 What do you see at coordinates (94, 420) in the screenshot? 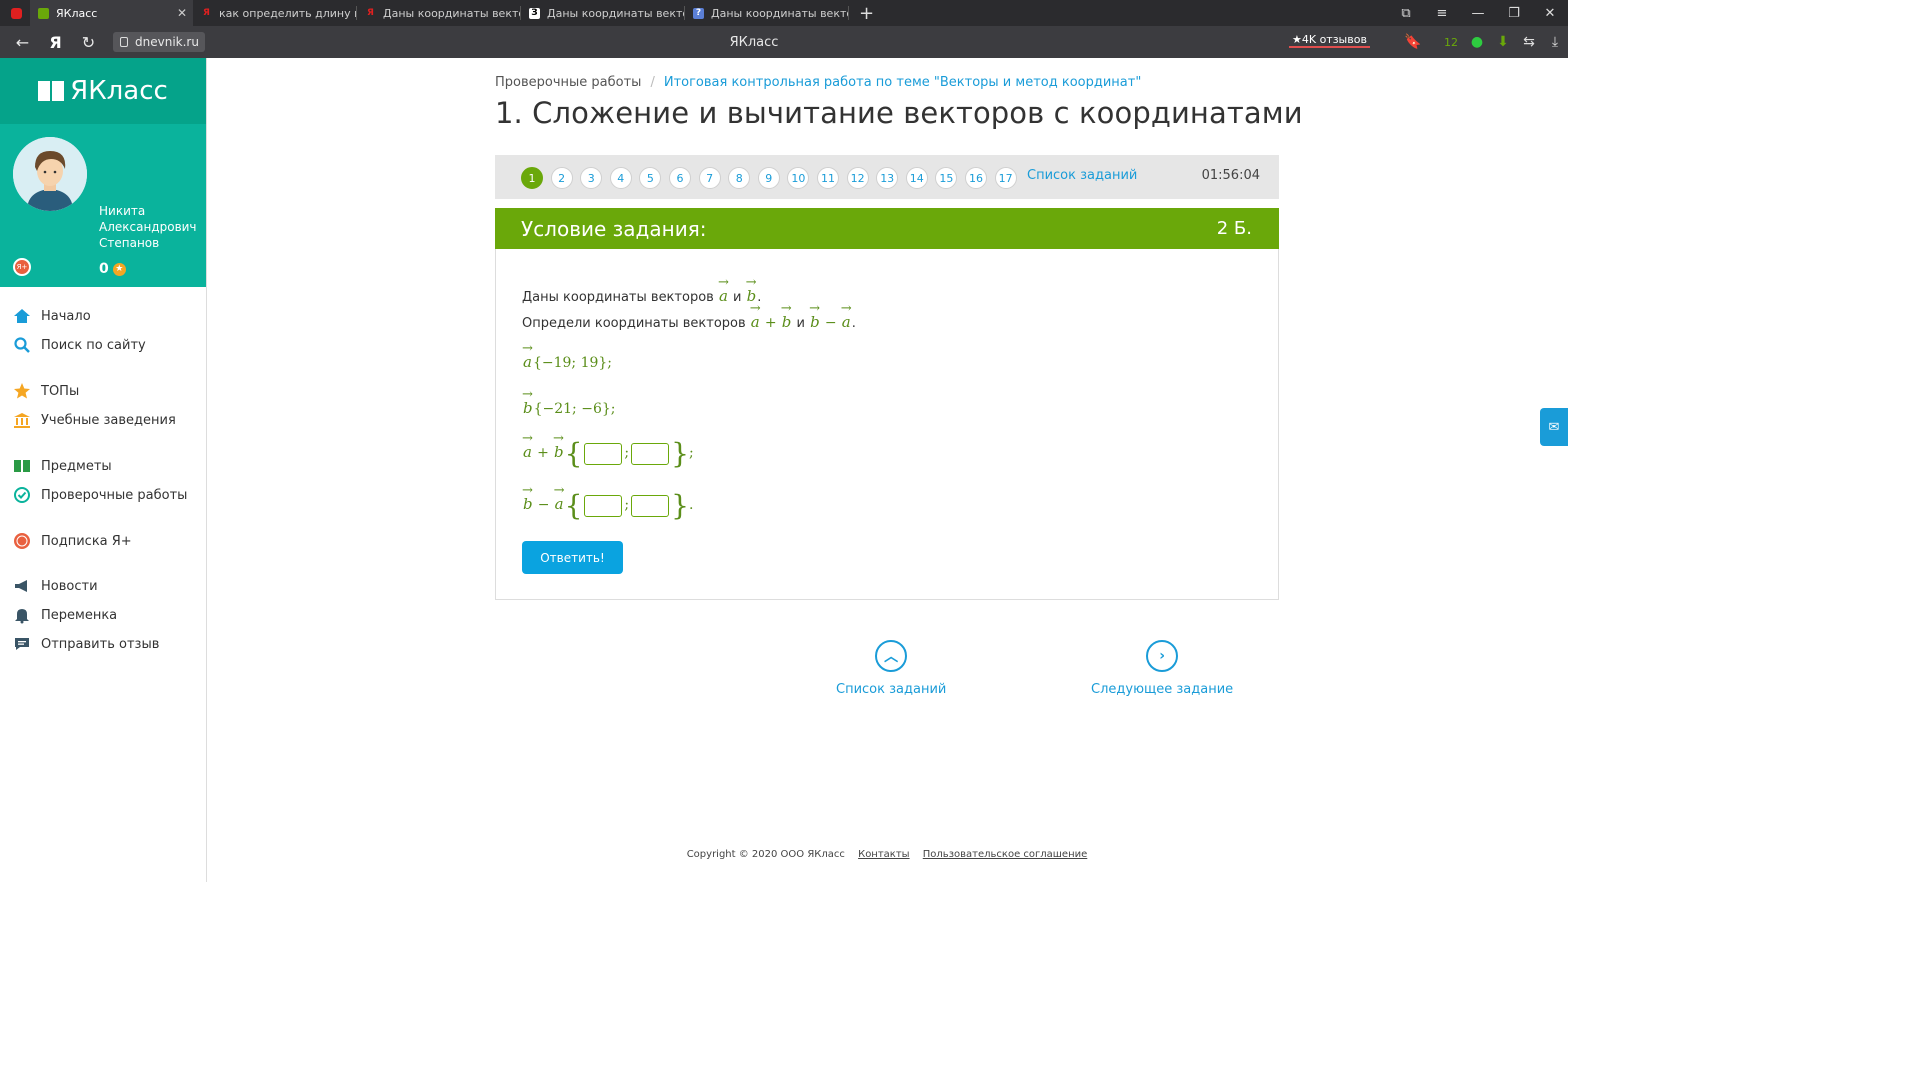
I see `sidebar-item-schools: Учебные заведения` at bounding box center [94, 420].